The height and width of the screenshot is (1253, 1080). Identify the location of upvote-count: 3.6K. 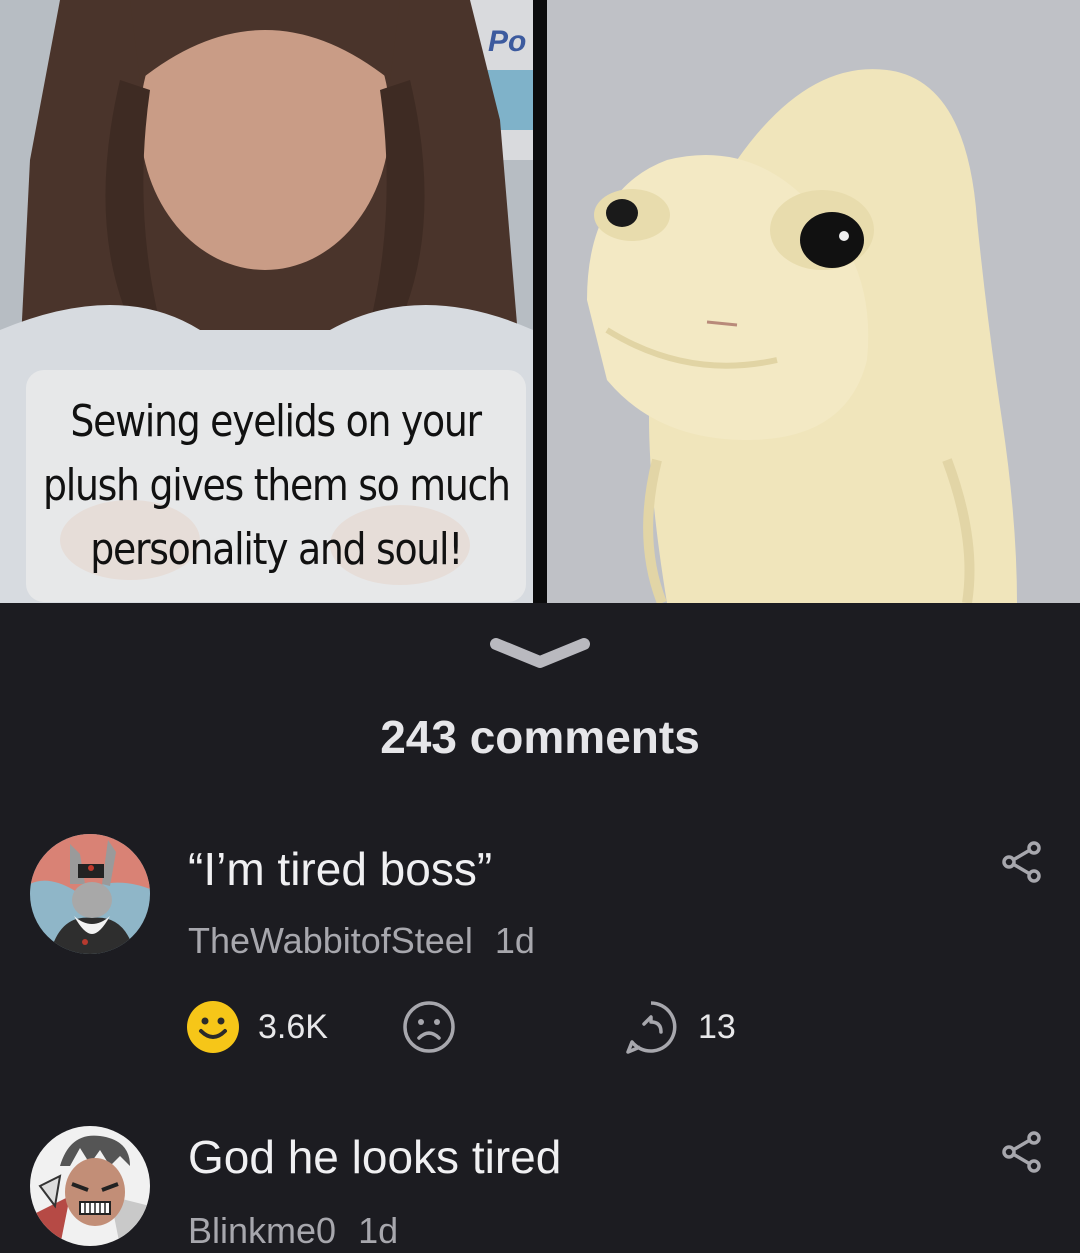
(293, 1026).